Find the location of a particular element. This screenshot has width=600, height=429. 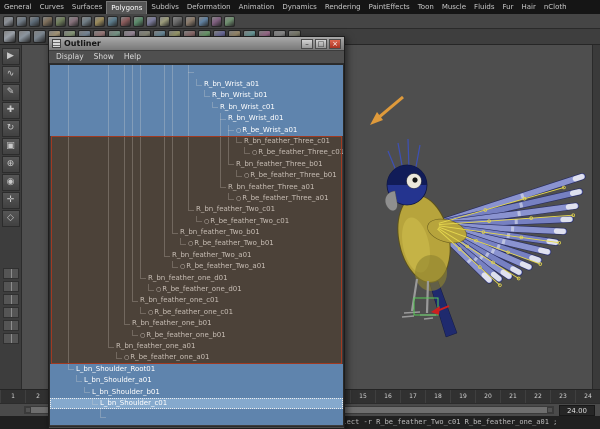

menu-painteffects: PaintEffects is located at coordinates (389, 7).